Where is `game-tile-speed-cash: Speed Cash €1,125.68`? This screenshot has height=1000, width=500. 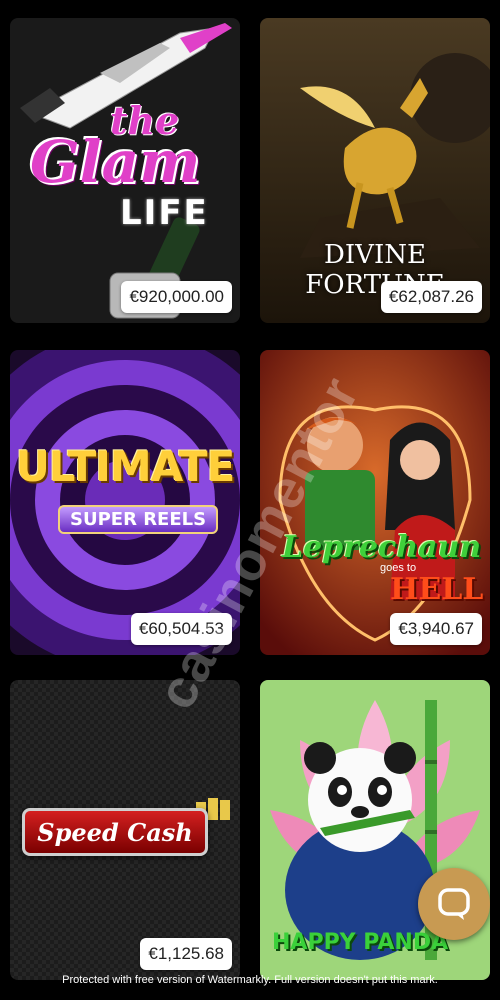 game-tile-speed-cash: Speed Cash €1,125.68 is located at coordinates (125, 830).